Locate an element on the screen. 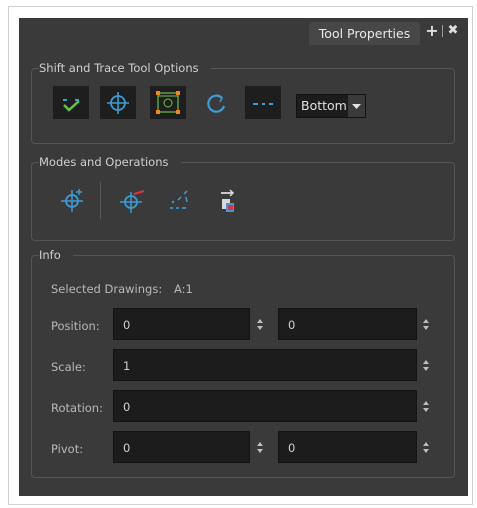 The image size is (477, 508). crosshair-icon is located at coordinates (118, 103).